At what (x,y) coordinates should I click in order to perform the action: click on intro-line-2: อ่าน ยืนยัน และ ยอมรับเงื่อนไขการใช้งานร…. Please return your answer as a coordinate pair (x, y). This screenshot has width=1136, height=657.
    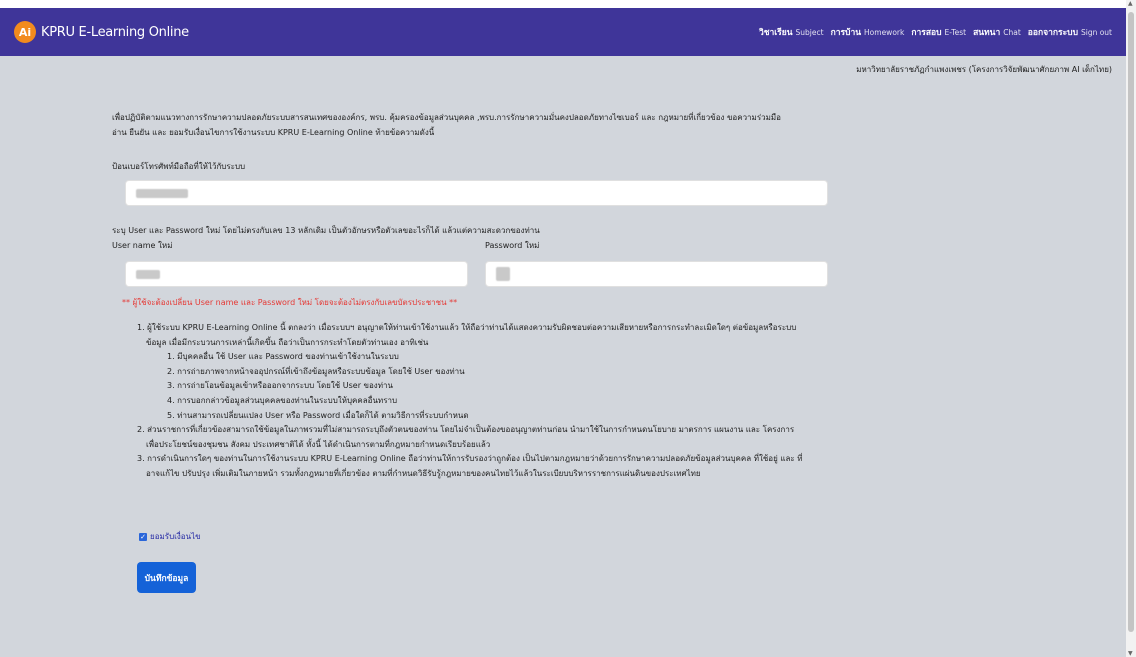
    Looking at the image, I should click on (273, 132).